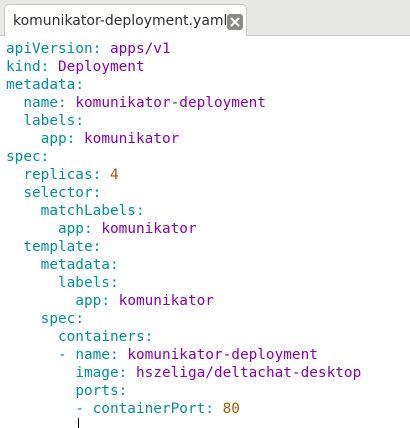 The image size is (410, 428). What do you see at coordinates (97, 391) in the screenshot?
I see `code-key: ports` at bounding box center [97, 391].